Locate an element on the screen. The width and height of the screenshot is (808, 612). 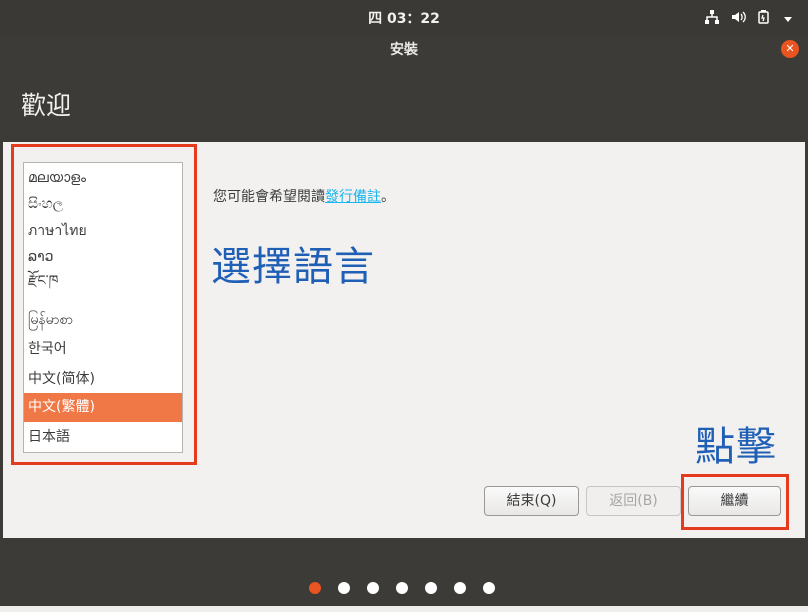
annotation-select-language: 選擇語言 is located at coordinates (293, 267).